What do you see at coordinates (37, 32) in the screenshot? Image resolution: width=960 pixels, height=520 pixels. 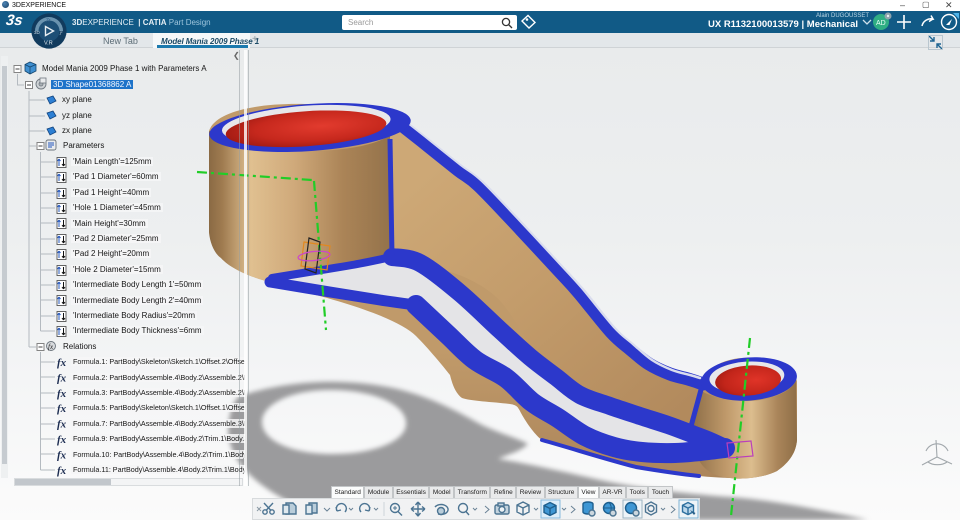 I see `svg-text: 3D` at bounding box center [37, 32].